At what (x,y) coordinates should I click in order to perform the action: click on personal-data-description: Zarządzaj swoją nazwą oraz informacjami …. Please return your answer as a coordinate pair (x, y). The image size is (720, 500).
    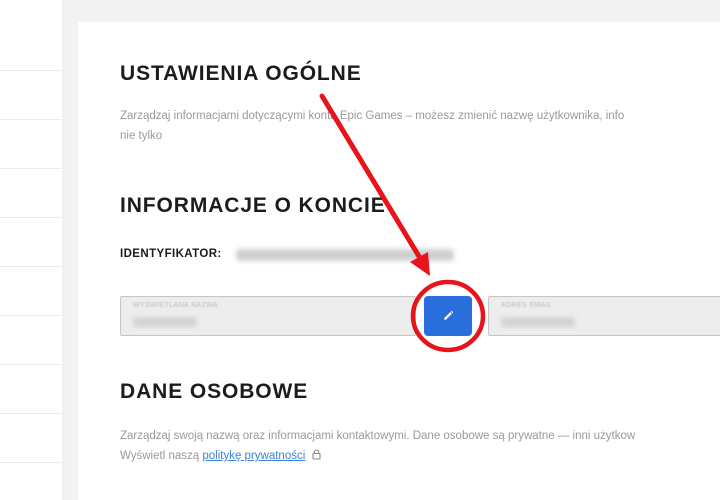
    Looking at the image, I should click on (420, 446).